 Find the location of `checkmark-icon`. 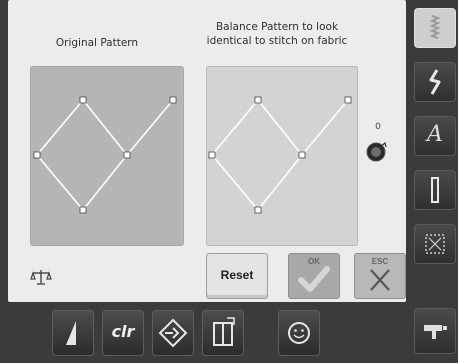

checkmark-icon is located at coordinates (314, 279).